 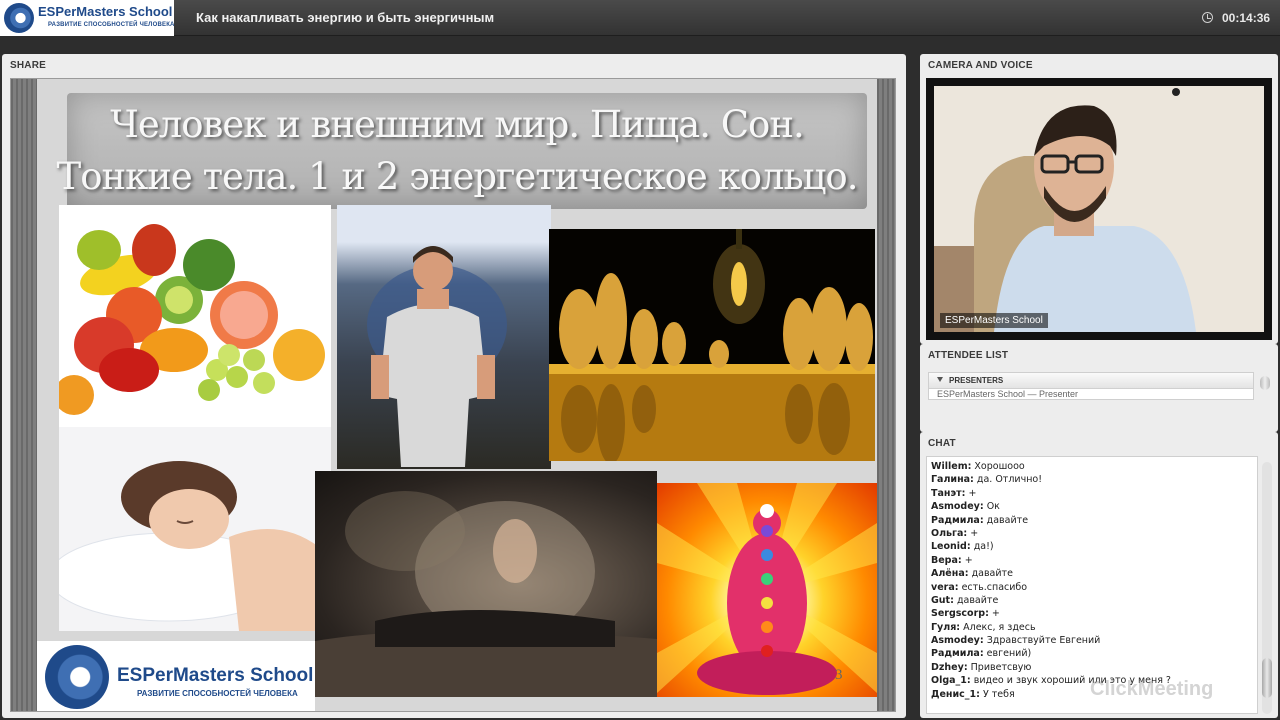 What do you see at coordinates (1001, 667) in the screenshot?
I see `chat-text: Приветсвую` at bounding box center [1001, 667].